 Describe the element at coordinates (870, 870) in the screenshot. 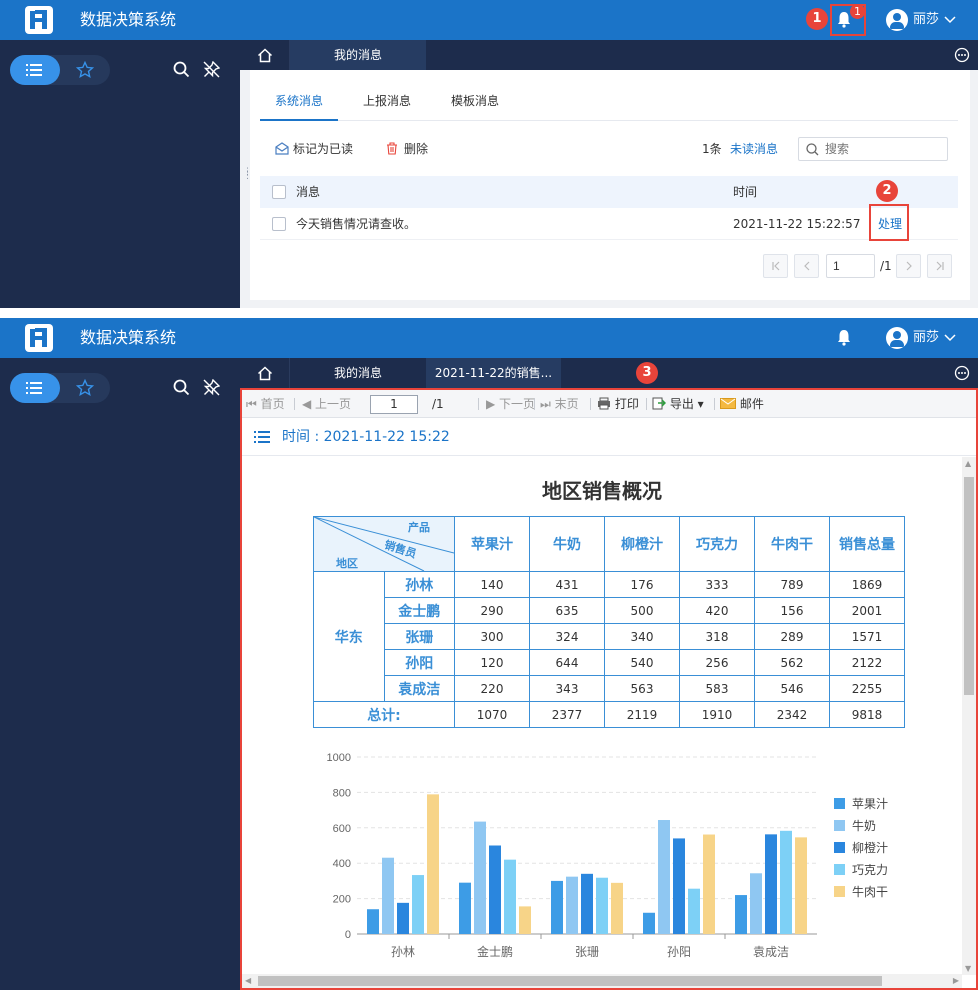

I see `legend-label: 巧克力` at that location.